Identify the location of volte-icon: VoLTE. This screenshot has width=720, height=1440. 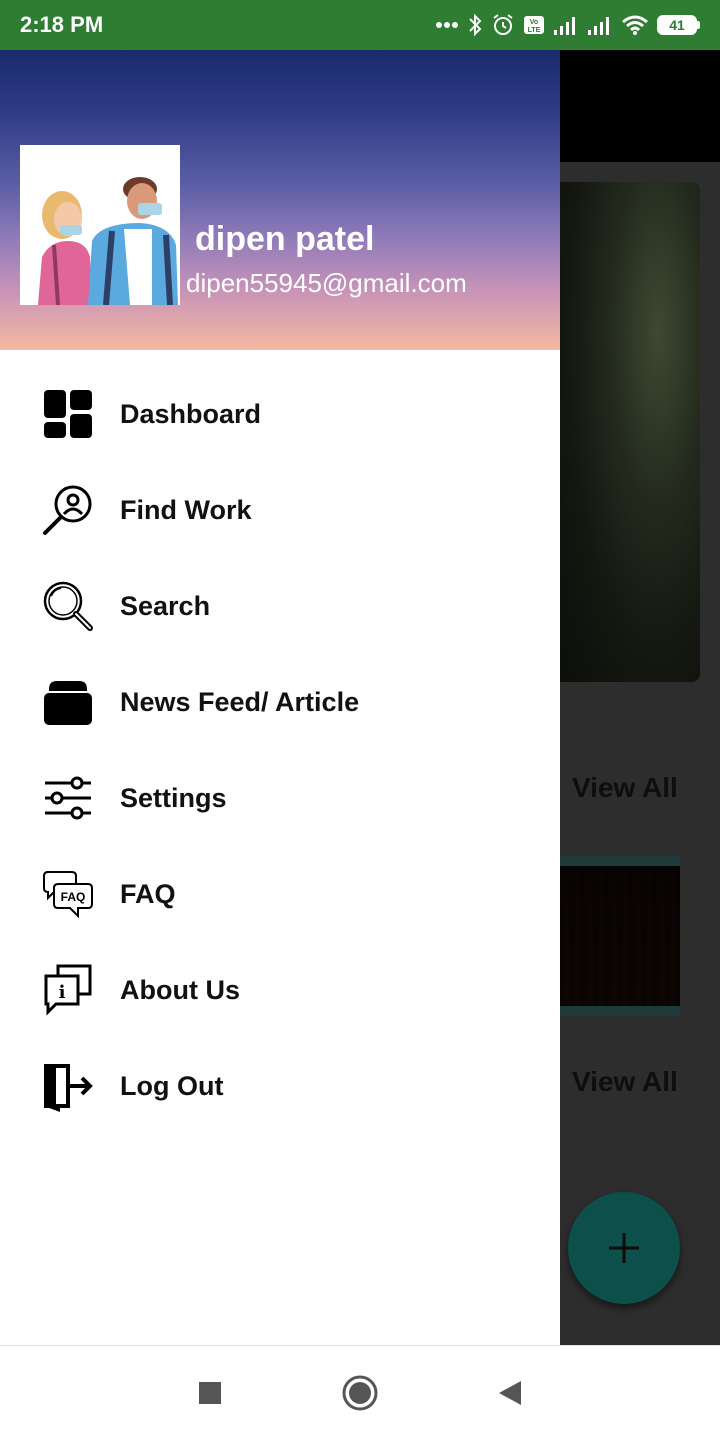
(534, 25).